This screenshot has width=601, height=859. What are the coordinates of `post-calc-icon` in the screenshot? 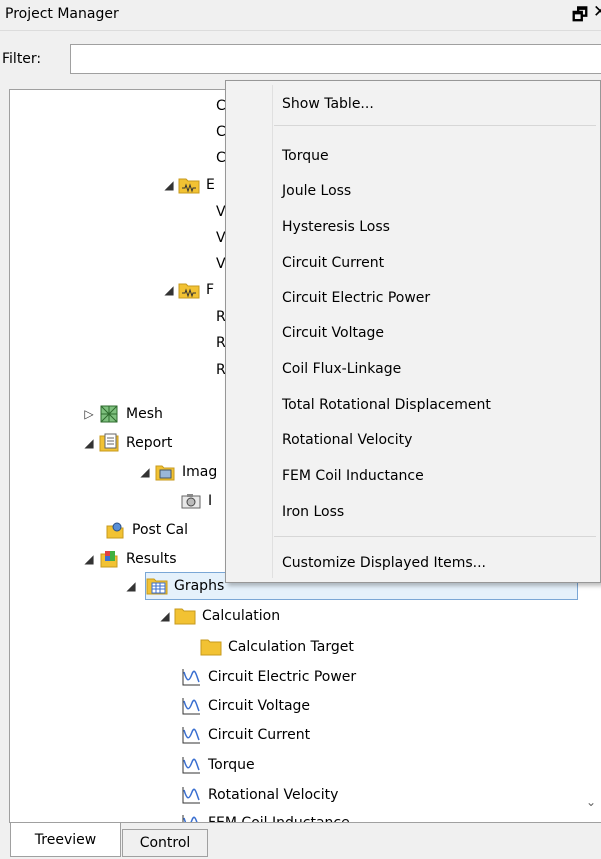 It's located at (115, 530).